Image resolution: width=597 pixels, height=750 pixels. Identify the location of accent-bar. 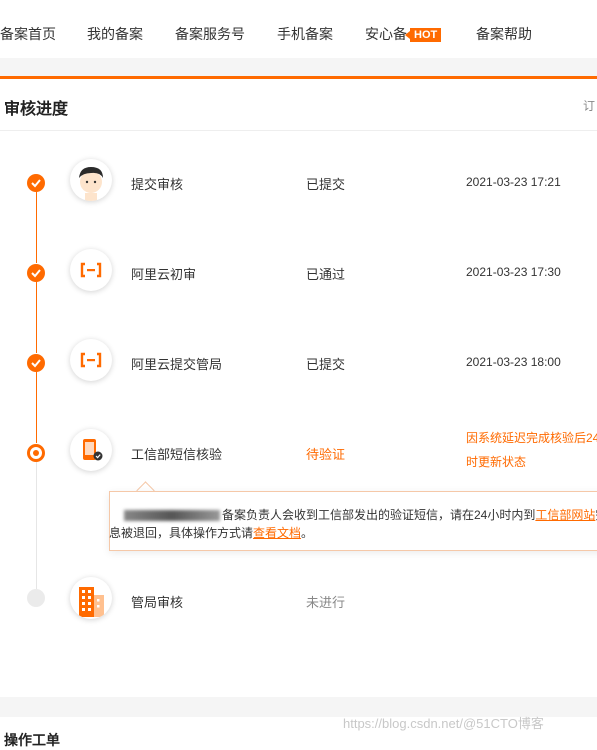
(298, 77).